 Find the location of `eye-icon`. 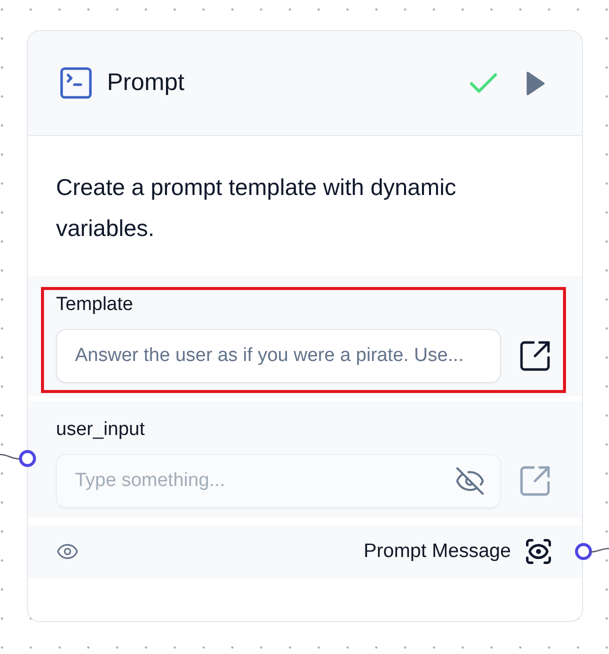

eye-icon is located at coordinates (67, 551).